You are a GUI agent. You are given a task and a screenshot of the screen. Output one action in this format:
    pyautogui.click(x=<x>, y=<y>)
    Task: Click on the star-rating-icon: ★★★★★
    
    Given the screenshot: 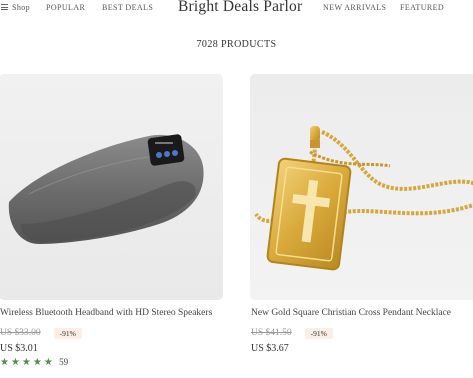 What is the action you would take?
    pyautogui.click(x=27, y=362)
    